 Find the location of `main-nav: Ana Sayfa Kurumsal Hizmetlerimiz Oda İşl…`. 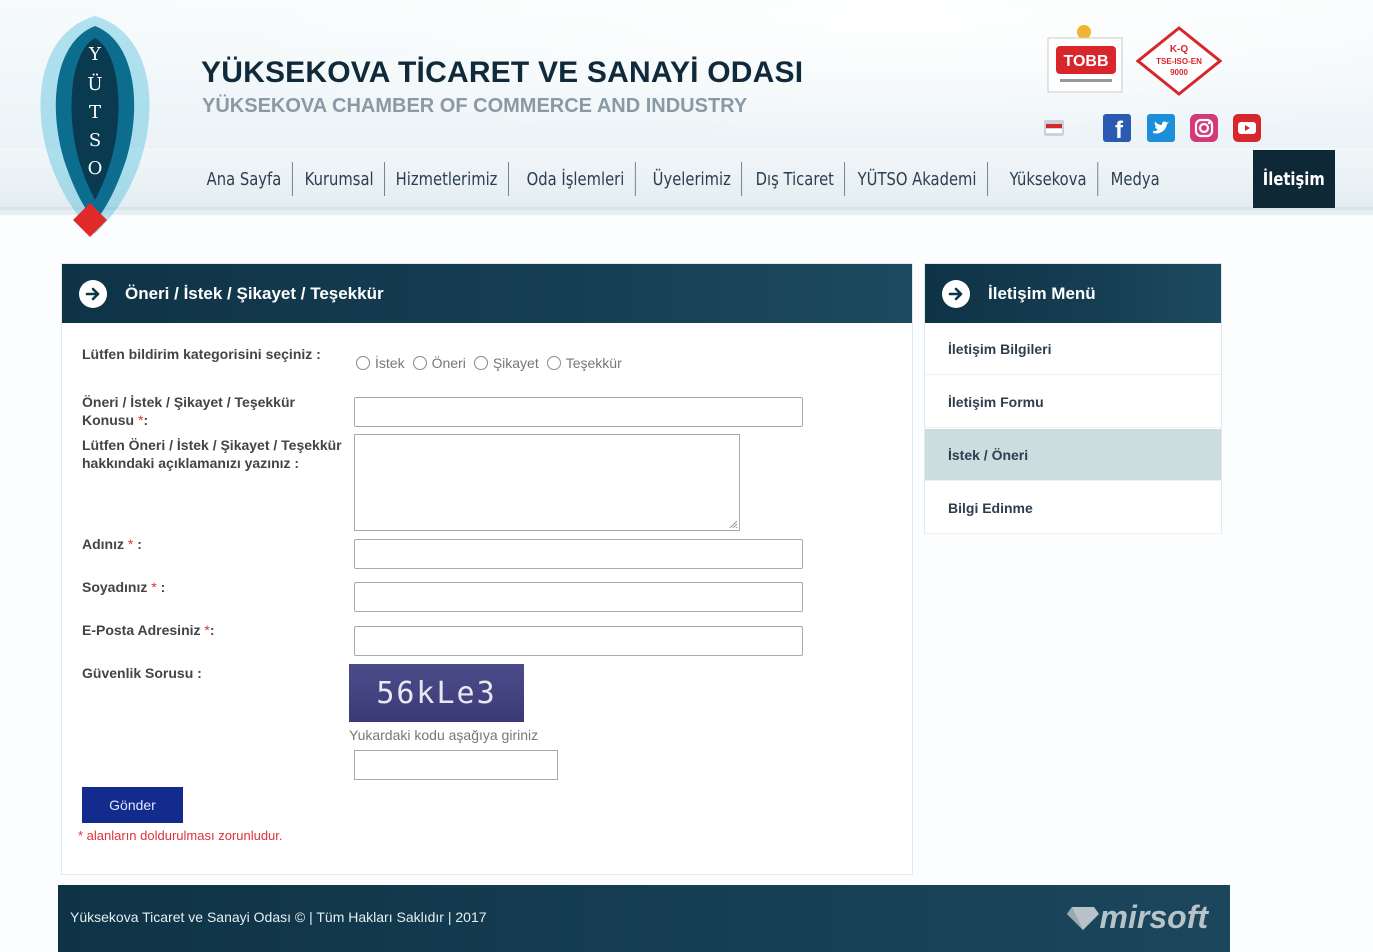

main-nav: Ana Sayfa Kurumsal Hizmetlerimiz Oda İşl… is located at coordinates (681, 179).